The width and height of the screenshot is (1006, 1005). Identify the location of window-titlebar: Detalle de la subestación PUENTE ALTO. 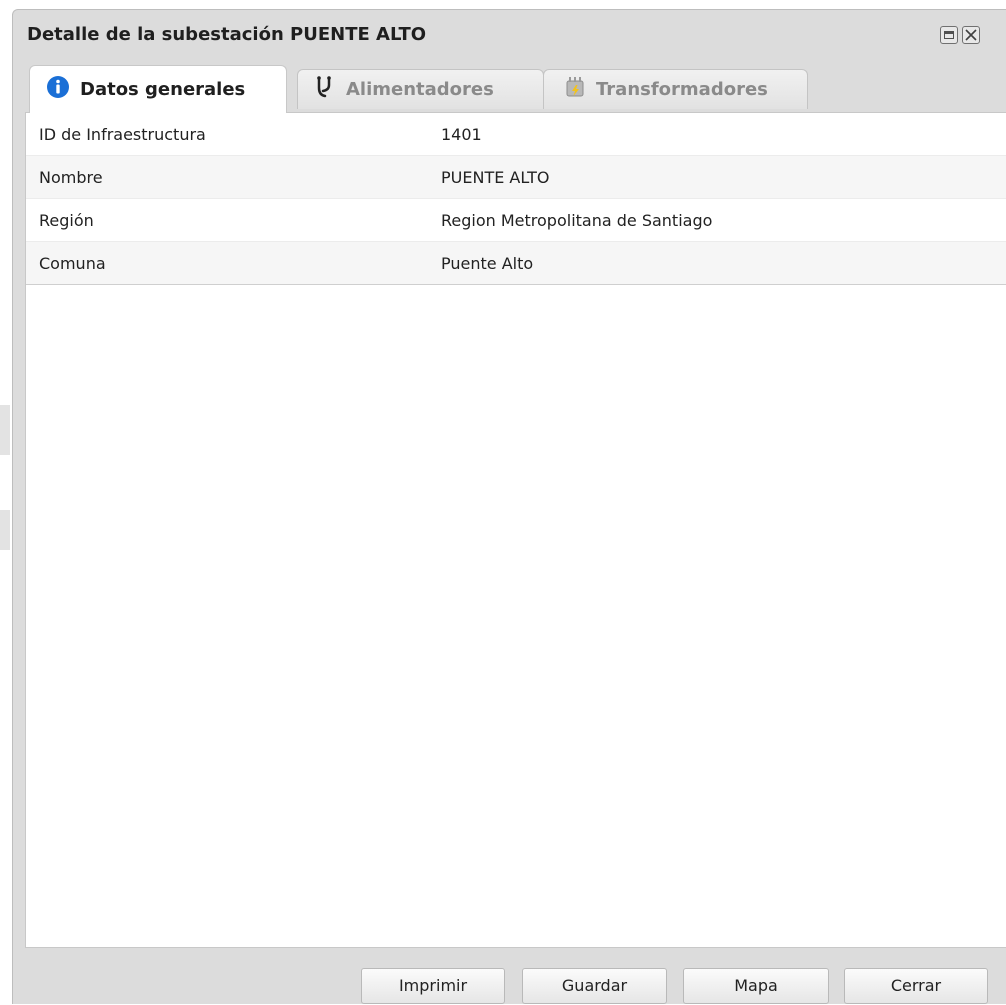
(509, 33).